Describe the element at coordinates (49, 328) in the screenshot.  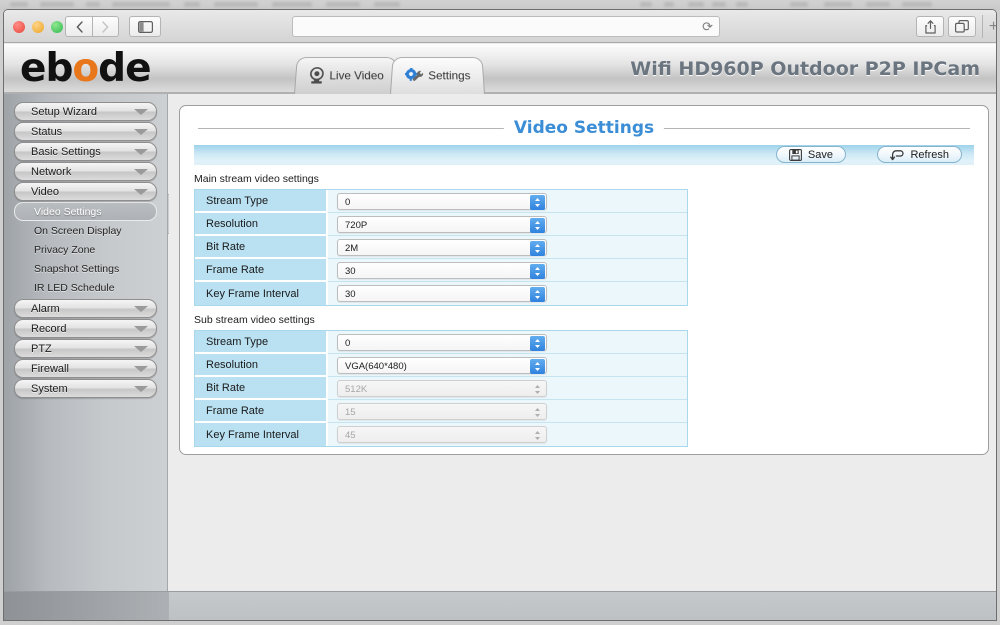
I see `sidebar-item-label: Record` at that location.